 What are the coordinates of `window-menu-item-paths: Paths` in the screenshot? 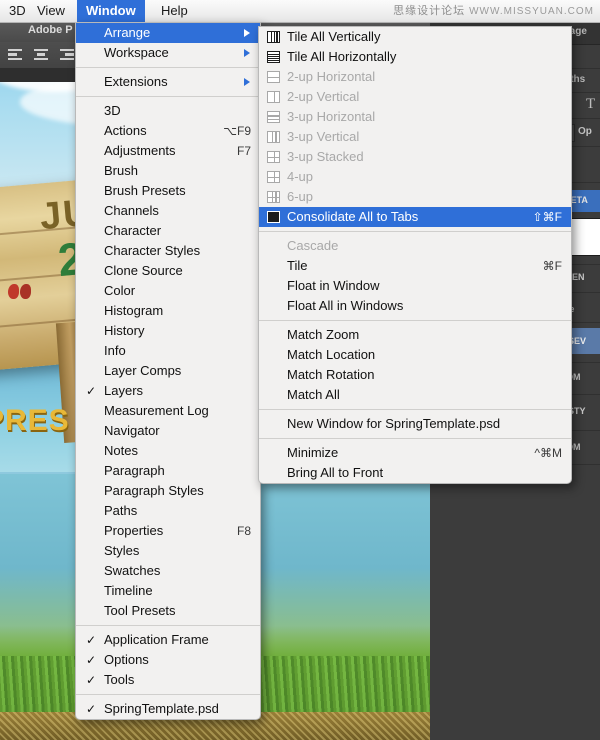 It's located at (168, 511).